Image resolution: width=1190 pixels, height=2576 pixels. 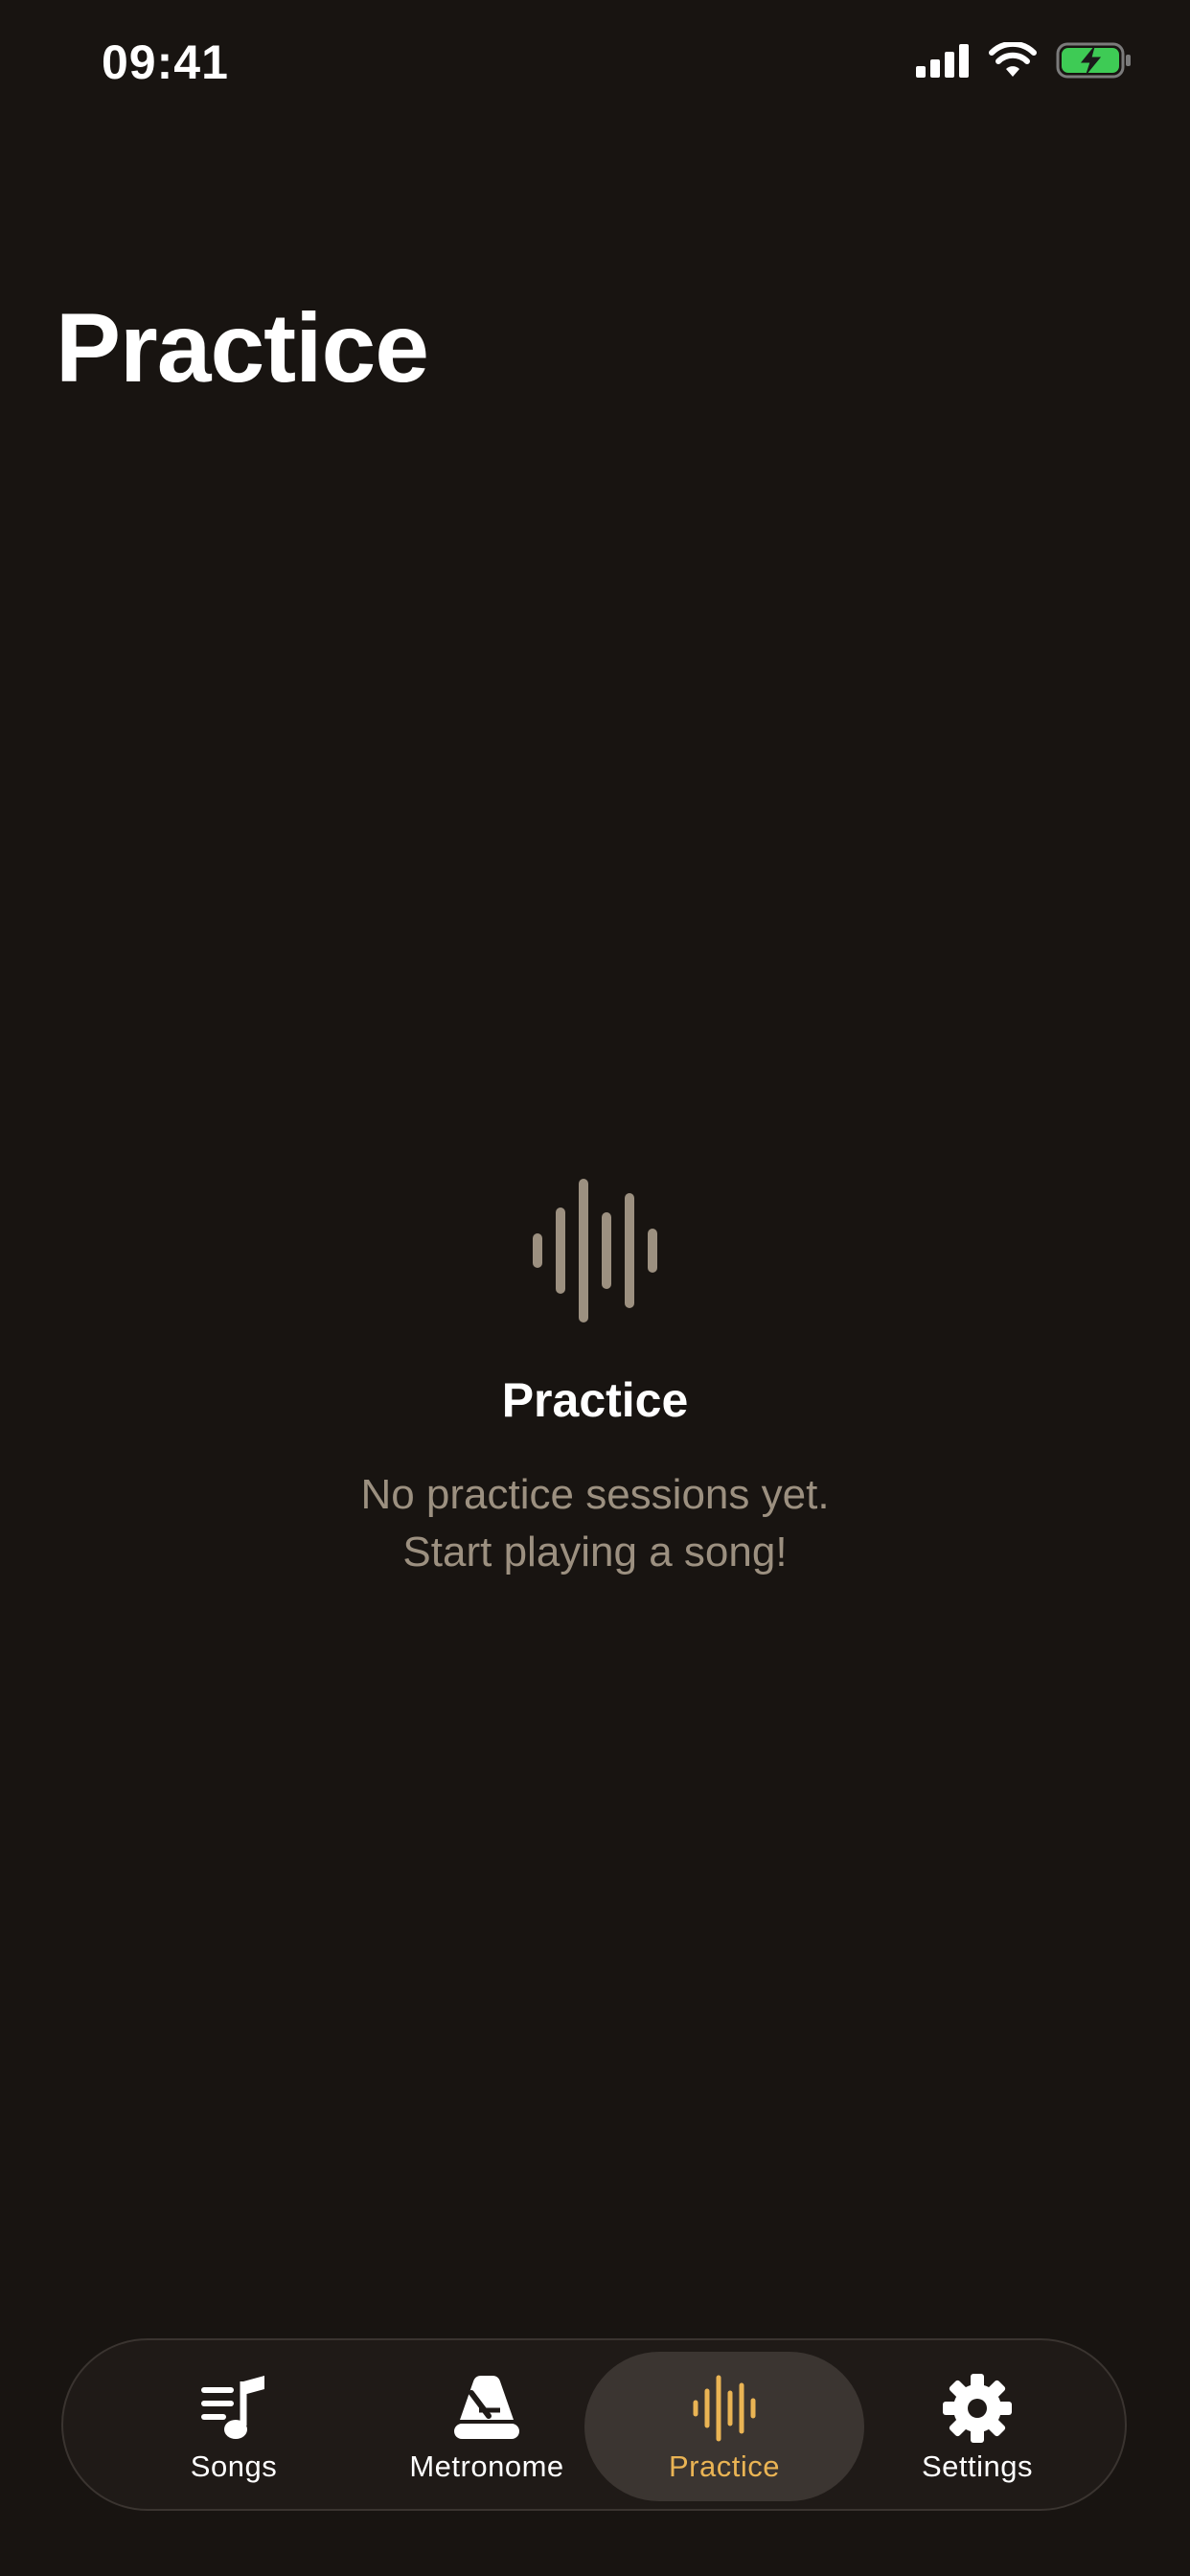 What do you see at coordinates (234, 2466) in the screenshot?
I see `tab-songs-label: Songs` at bounding box center [234, 2466].